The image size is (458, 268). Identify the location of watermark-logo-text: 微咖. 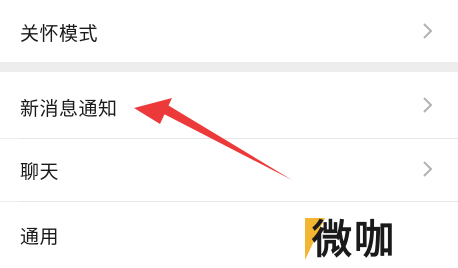
(354, 240).